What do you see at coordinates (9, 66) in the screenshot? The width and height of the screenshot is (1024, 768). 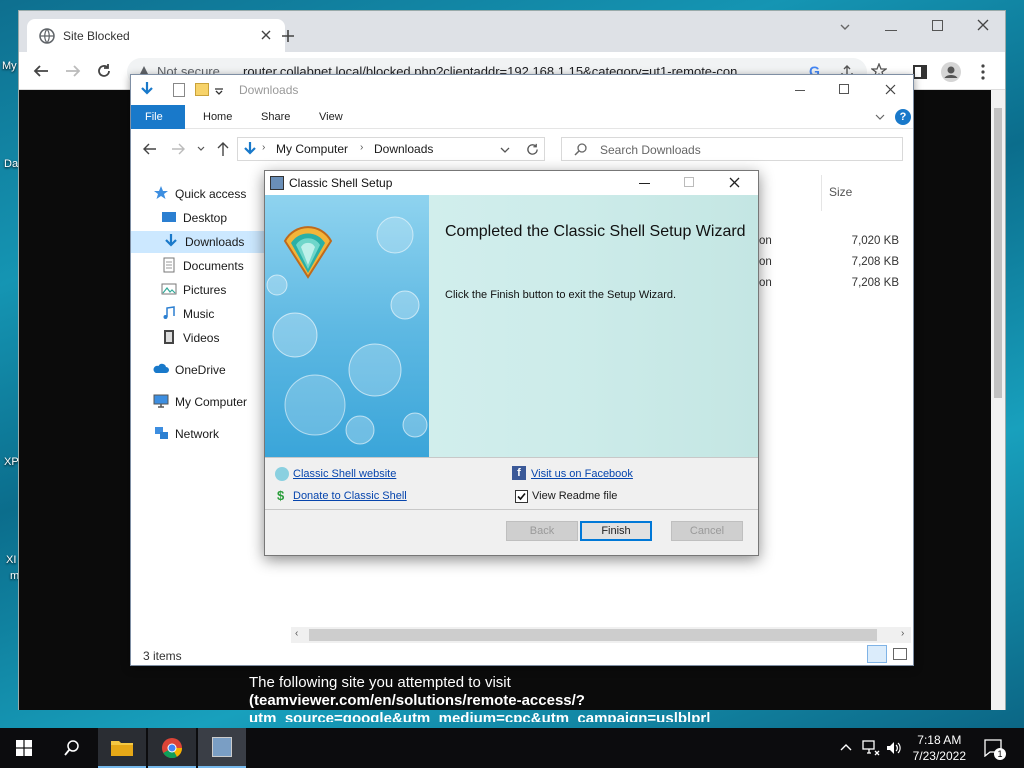 I see `desktop-label-1: My` at bounding box center [9, 66].